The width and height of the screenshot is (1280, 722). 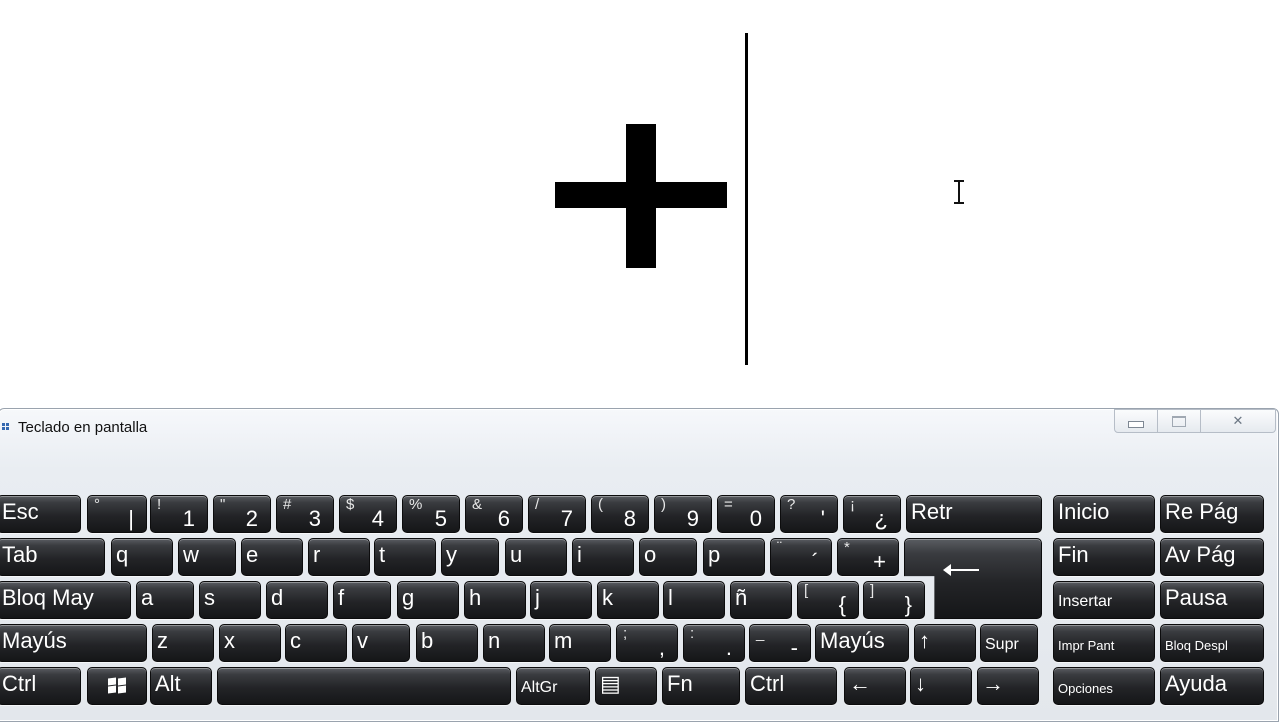 I want to click on key-page-down: Av Pág, so click(x=1212, y=557).